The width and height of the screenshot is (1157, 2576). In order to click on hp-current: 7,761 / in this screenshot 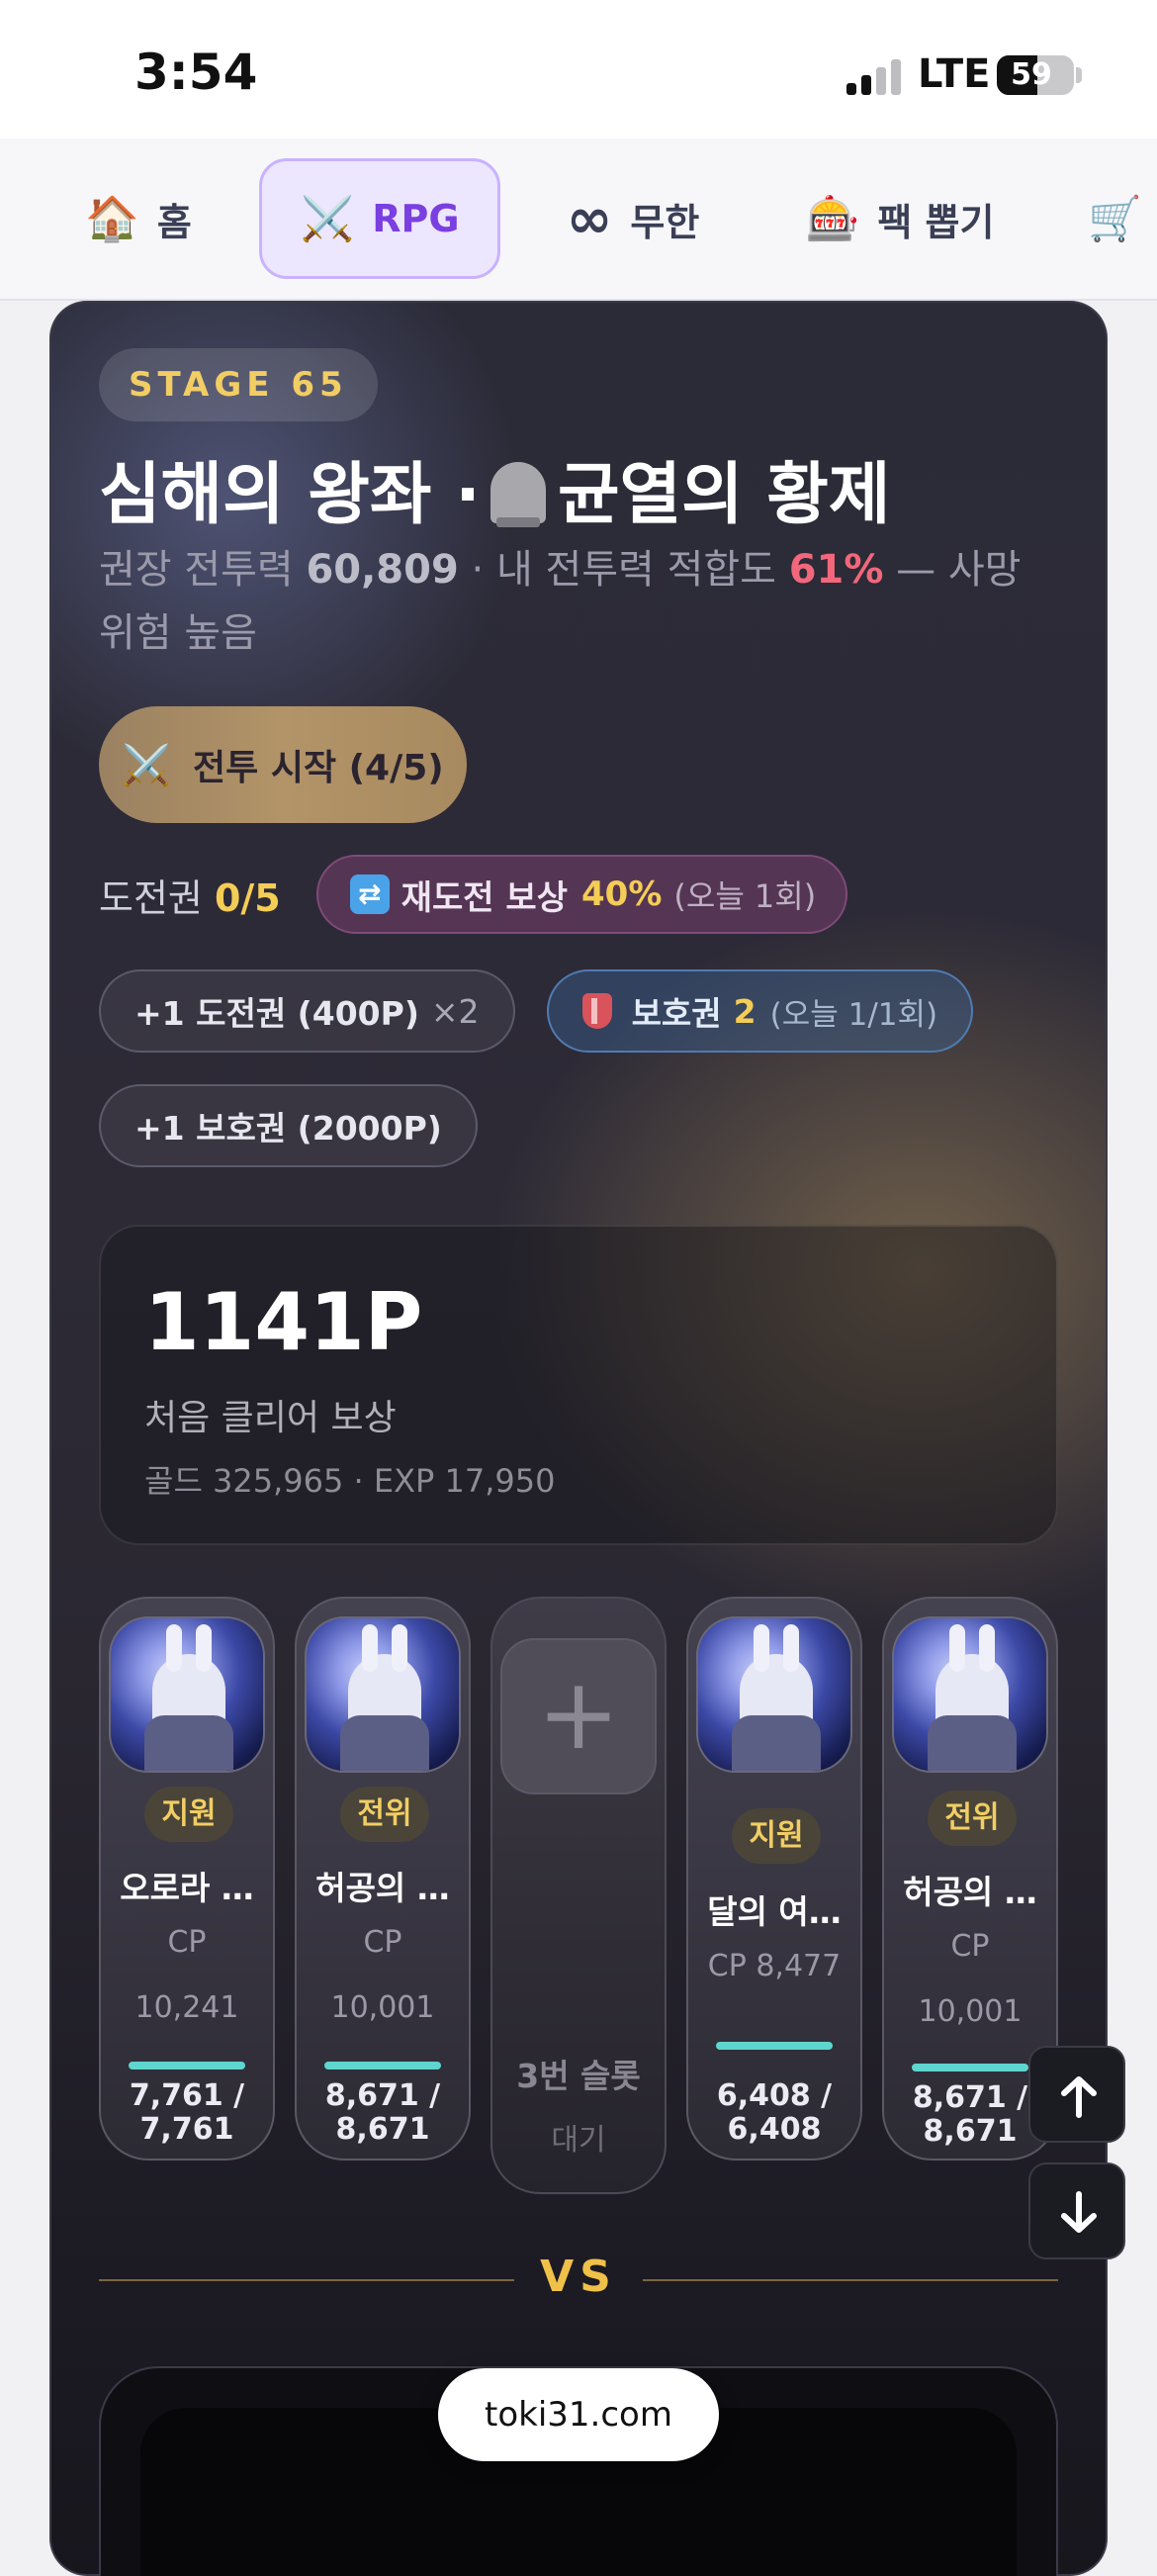, I will do `click(187, 2095)`.